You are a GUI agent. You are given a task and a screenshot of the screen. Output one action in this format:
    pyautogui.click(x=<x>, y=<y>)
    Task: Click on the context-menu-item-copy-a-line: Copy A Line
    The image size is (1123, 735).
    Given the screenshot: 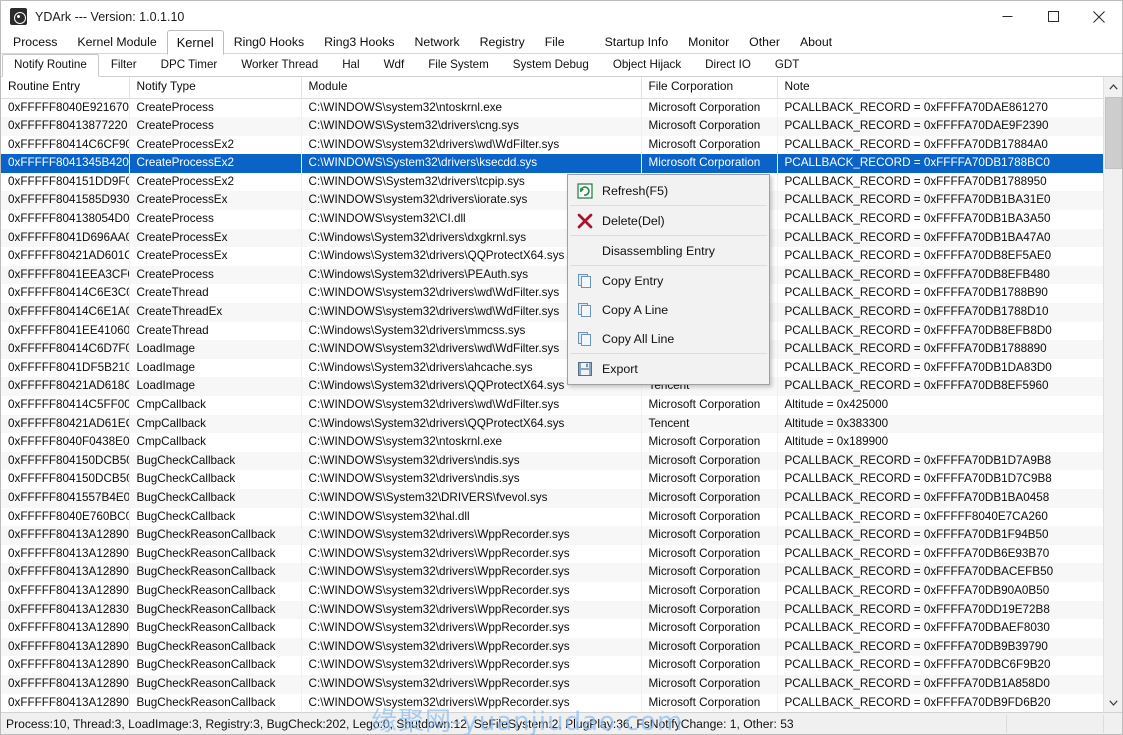 What is the action you would take?
    pyautogui.click(x=668, y=309)
    